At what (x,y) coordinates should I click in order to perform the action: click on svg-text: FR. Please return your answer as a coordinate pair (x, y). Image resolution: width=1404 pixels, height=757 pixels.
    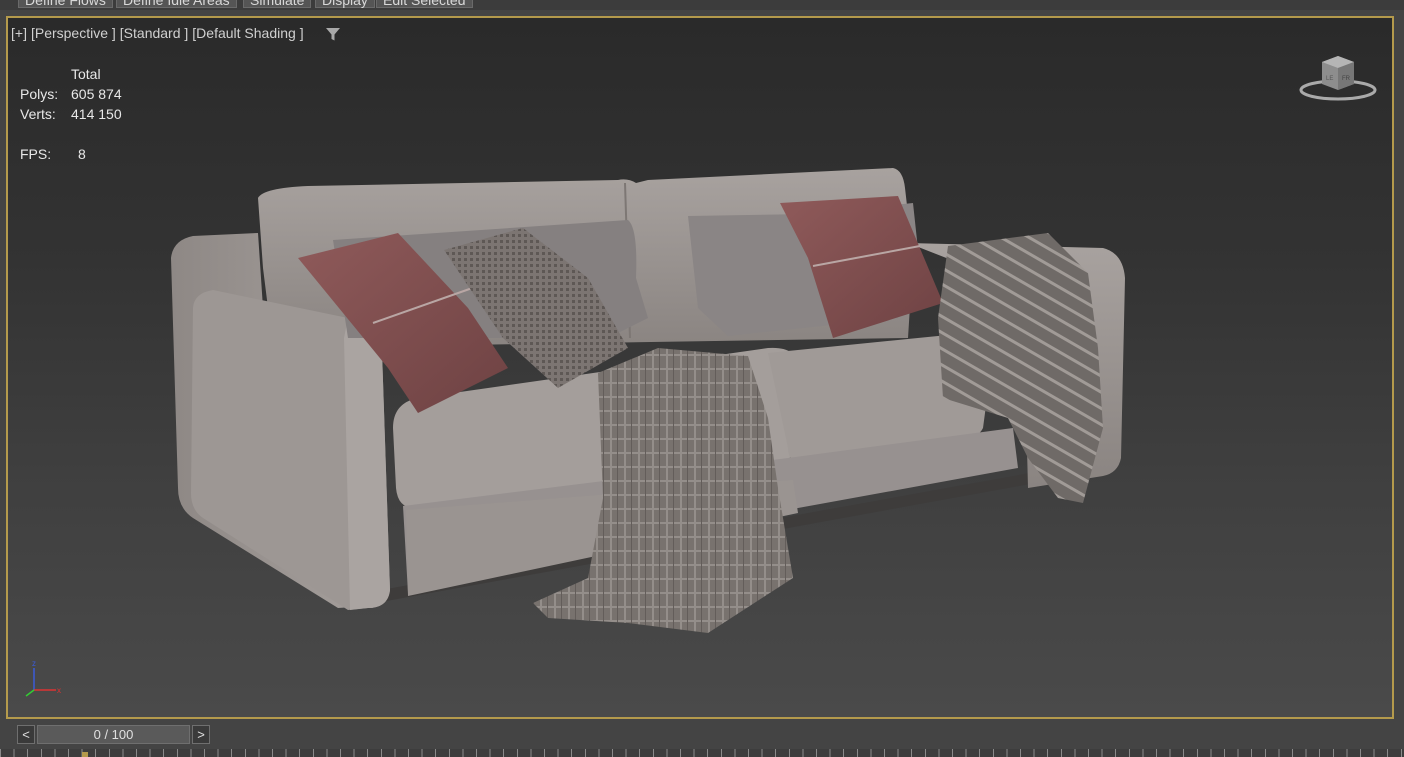
    Looking at the image, I should click on (1346, 79).